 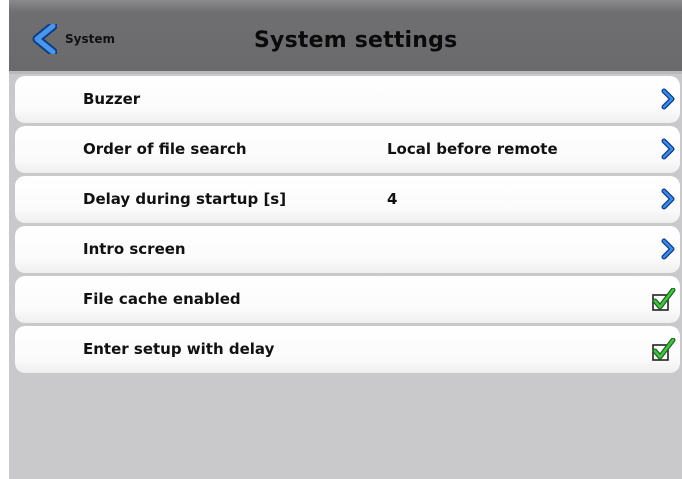 I want to click on row-value: 4, so click(x=392, y=199).